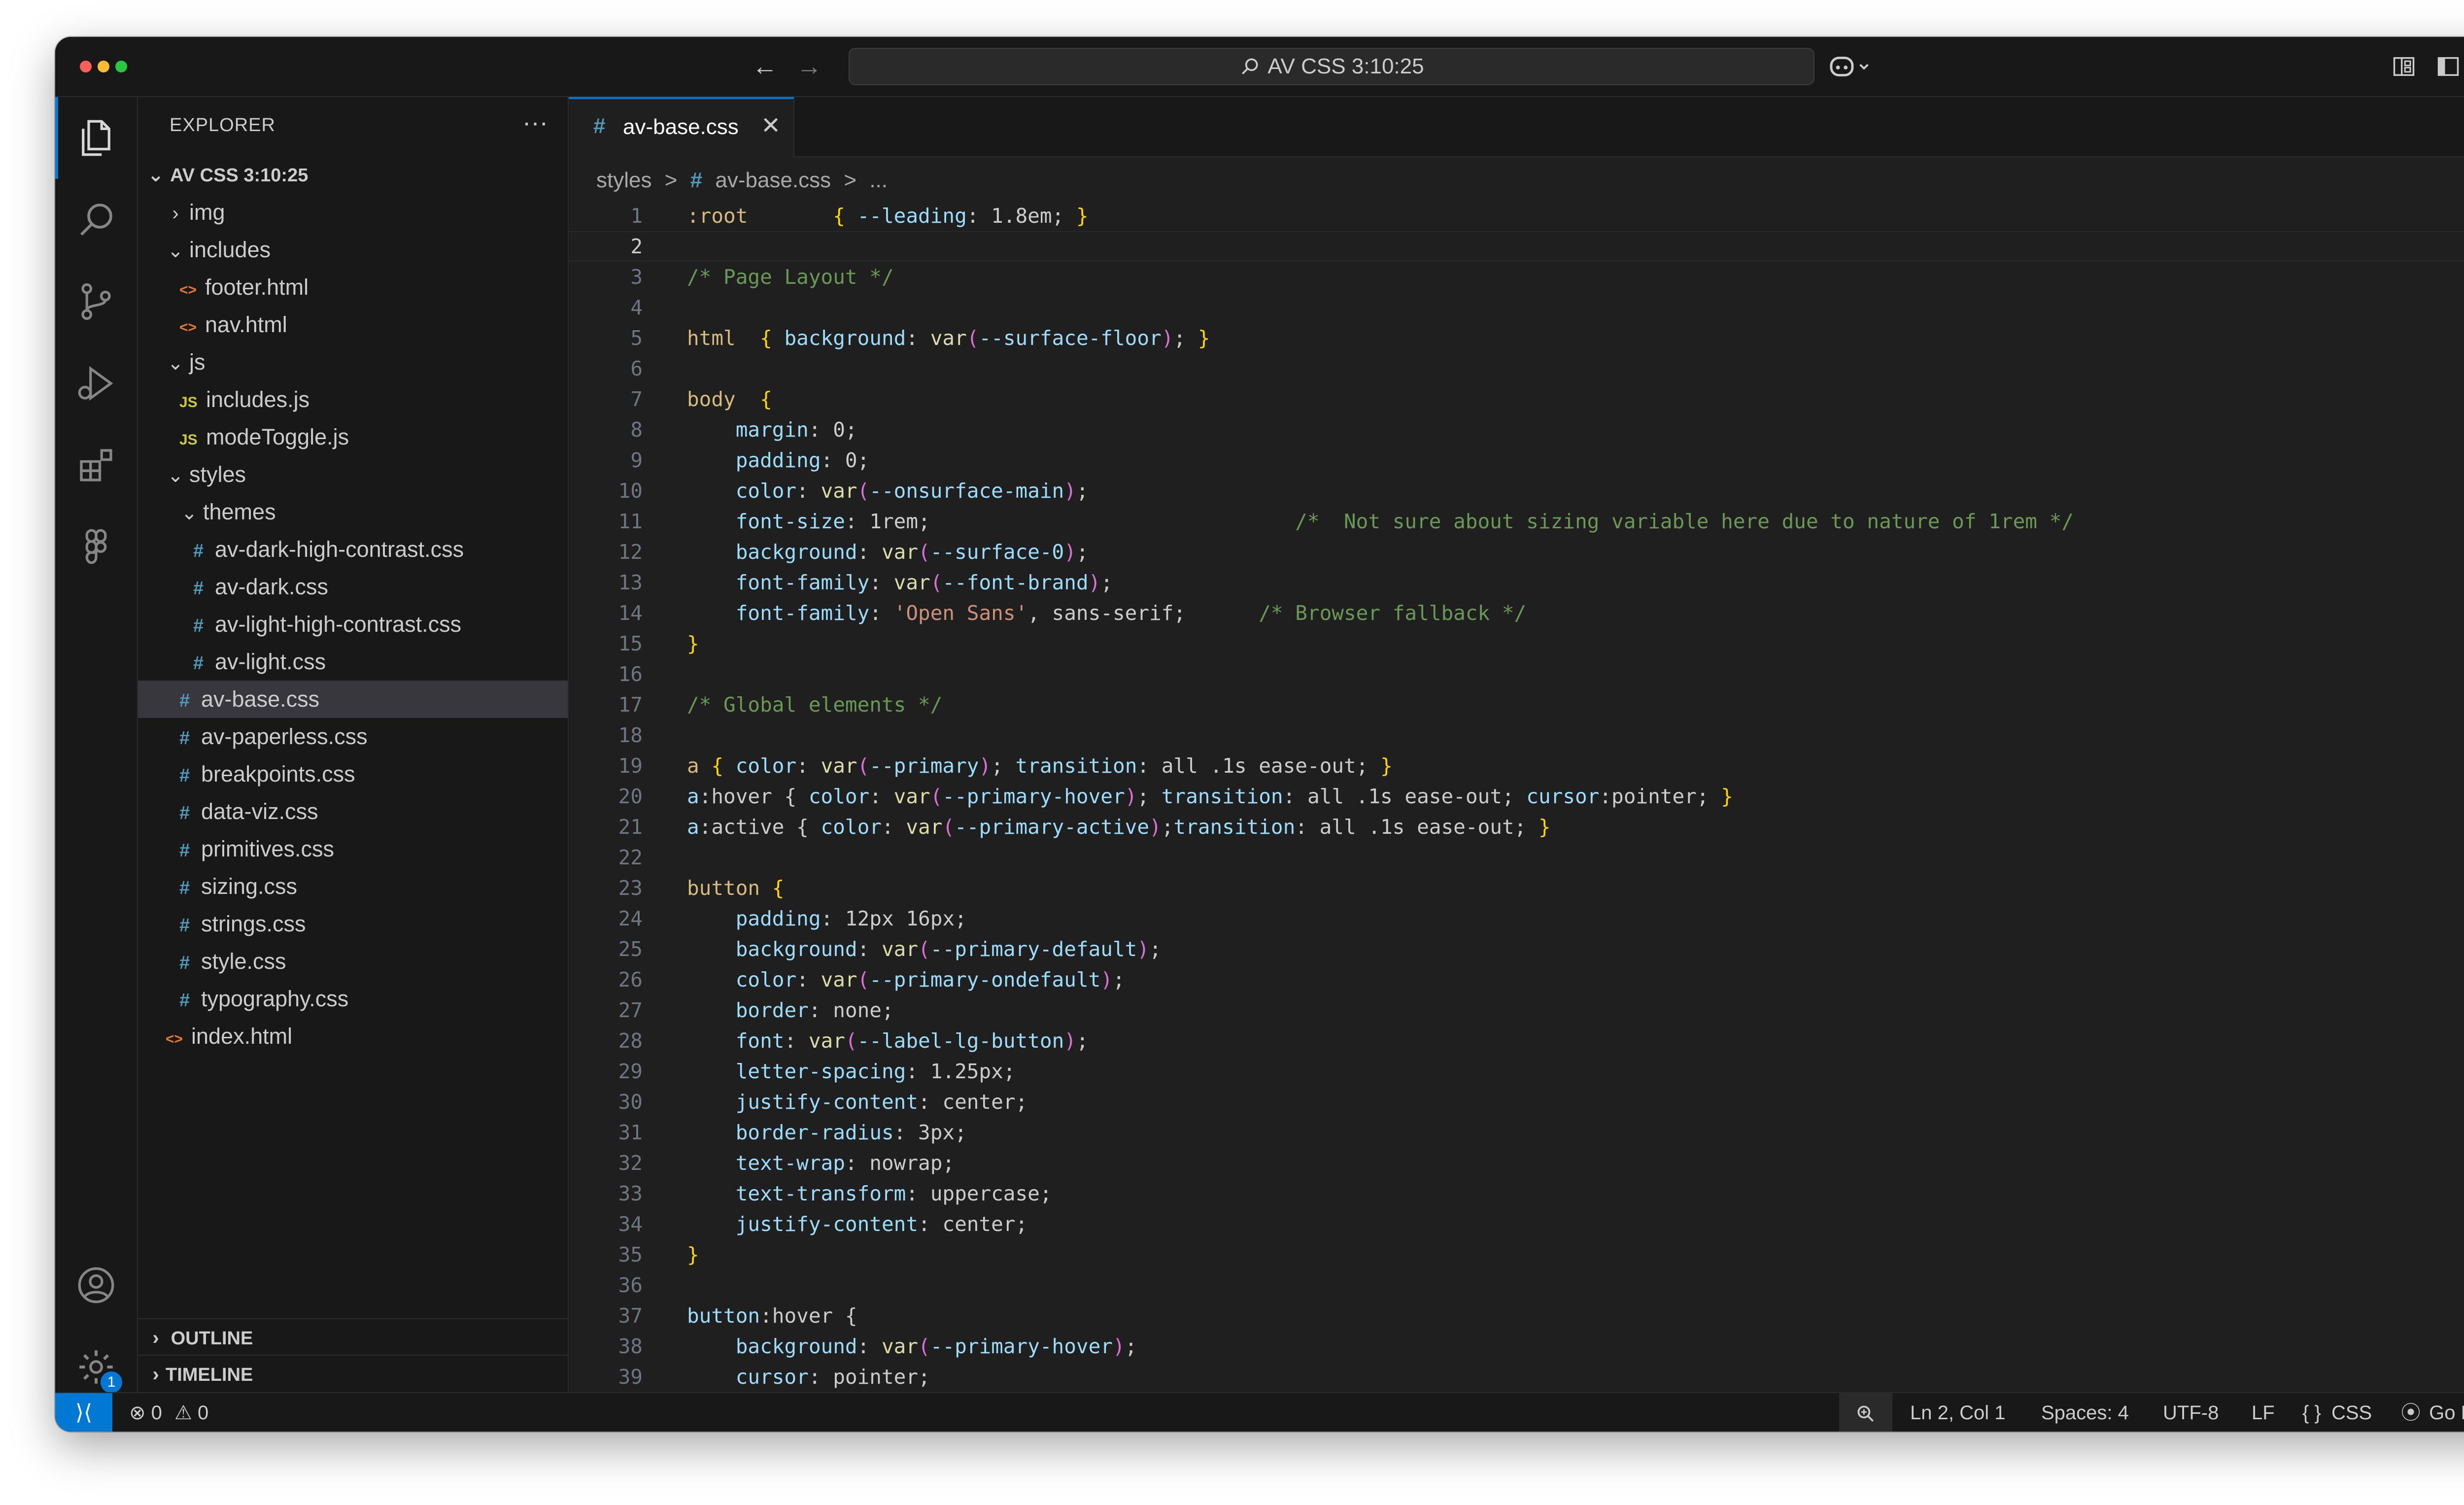  Describe the element at coordinates (535, 122) in the screenshot. I see `explorer-more-icon: ···` at that location.